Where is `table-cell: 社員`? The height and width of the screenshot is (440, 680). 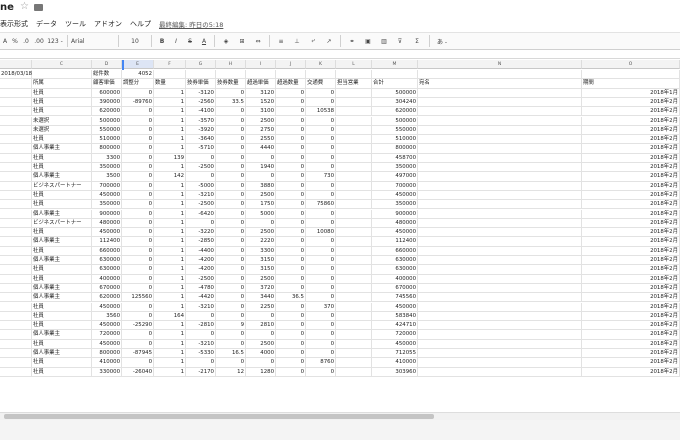
table-cell: 社員 is located at coordinates (62, 158).